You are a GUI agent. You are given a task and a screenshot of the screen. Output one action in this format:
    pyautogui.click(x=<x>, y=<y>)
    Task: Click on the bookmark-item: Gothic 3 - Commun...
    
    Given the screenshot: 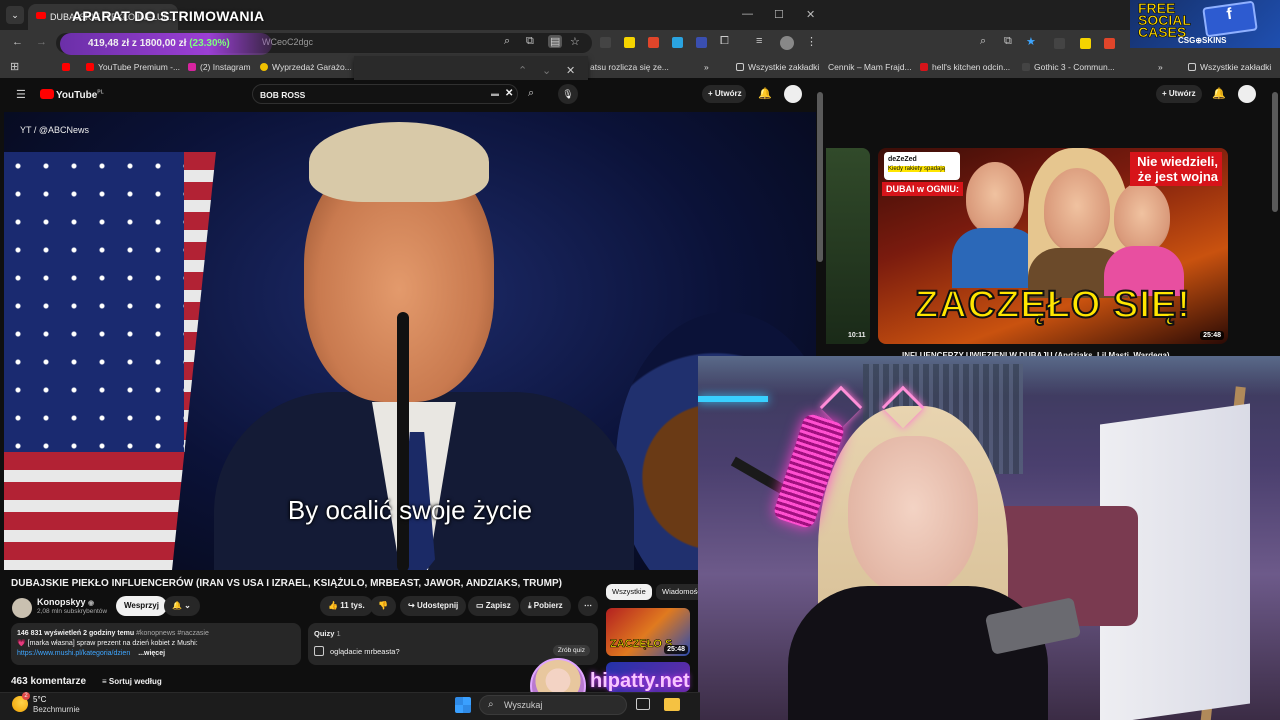 What is the action you would take?
    pyautogui.click(x=1068, y=67)
    